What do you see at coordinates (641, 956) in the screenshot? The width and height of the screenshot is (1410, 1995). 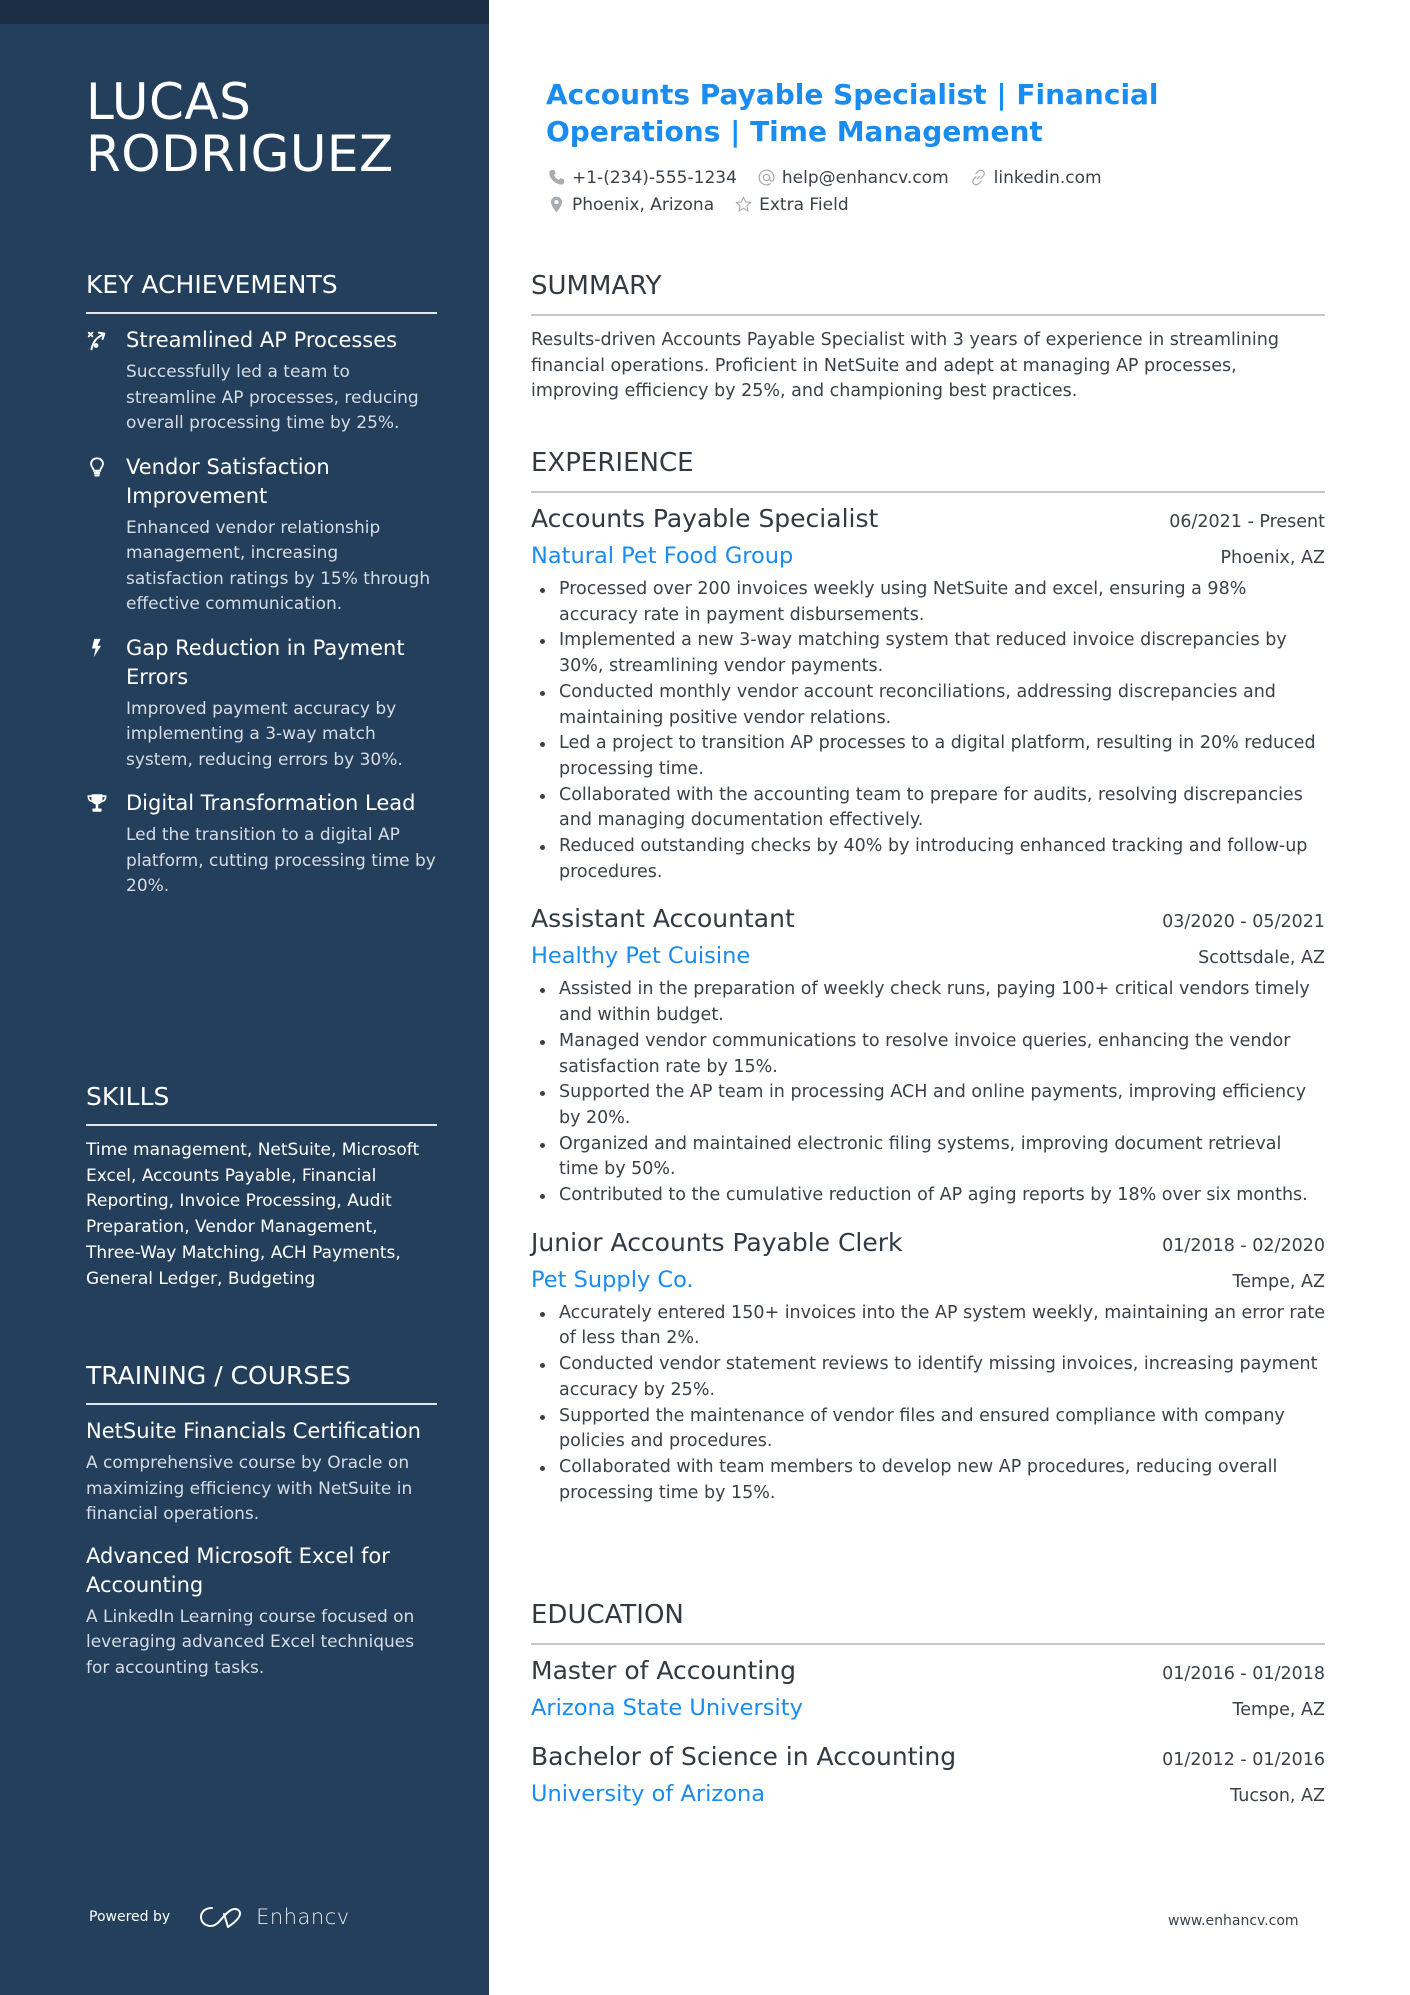 I see `company-name: Healthy Pet Cuisine` at bounding box center [641, 956].